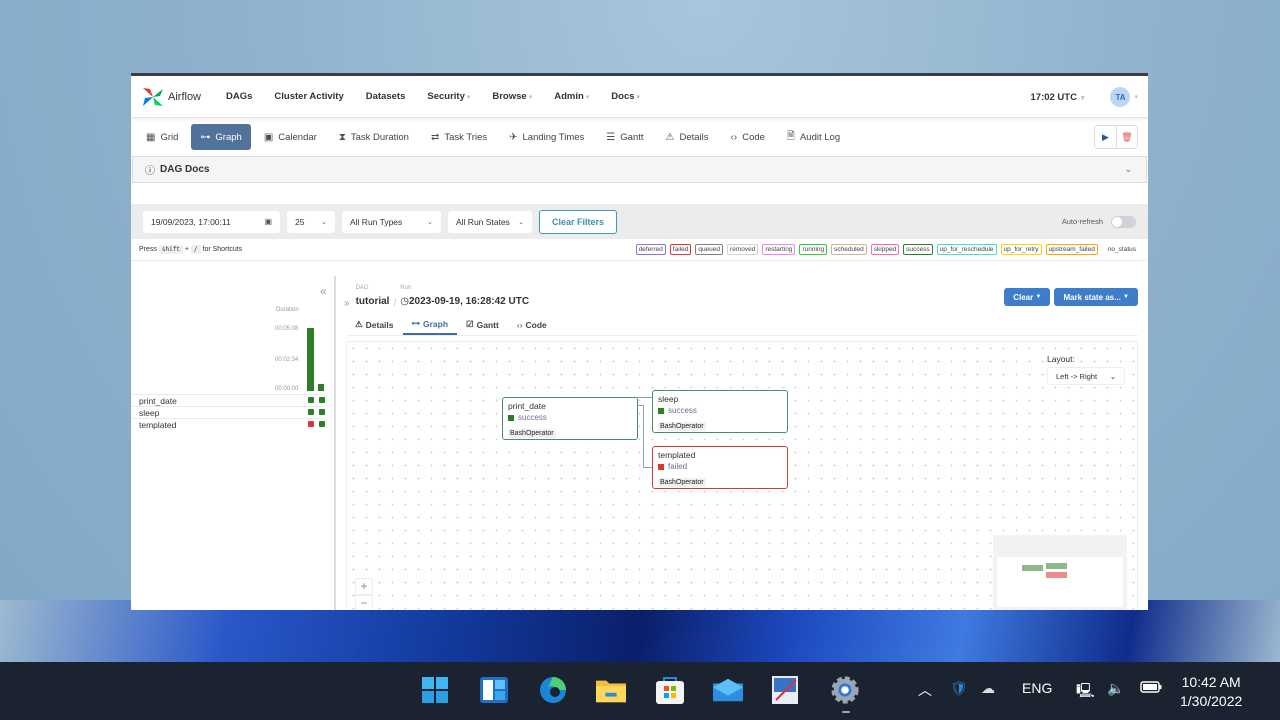 The image size is (1280, 720). I want to click on caret-down-icon: ▾, so click(587, 97).